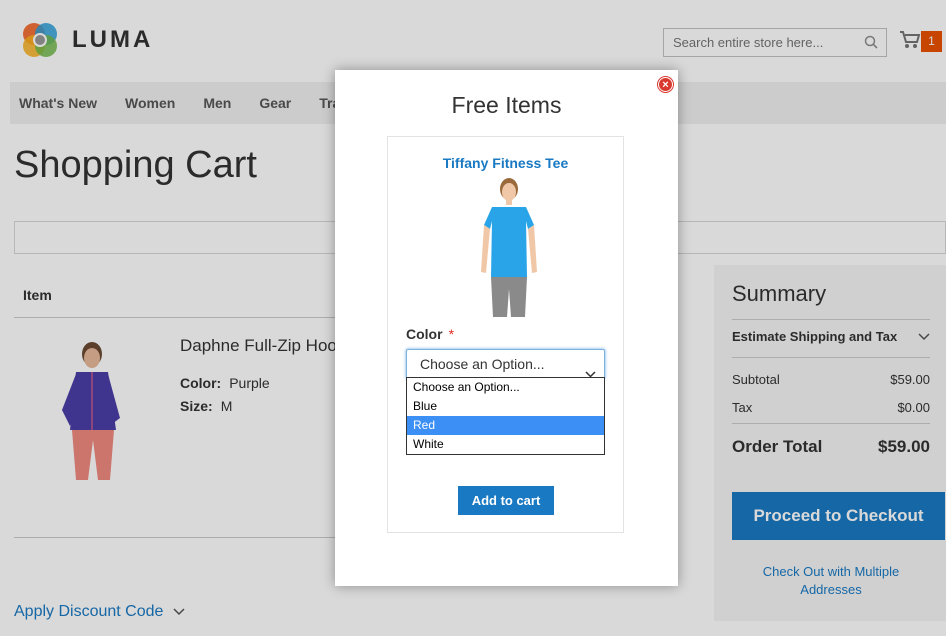 This screenshot has height=636, width=946. I want to click on free-item-image, so click(509, 248).